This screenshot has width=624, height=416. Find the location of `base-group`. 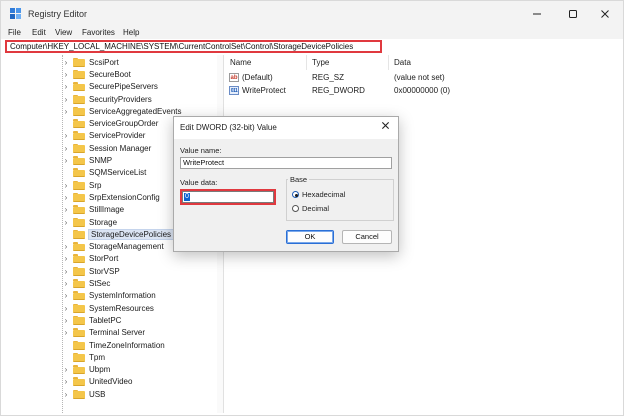

base-group is located at coordinates (340, 200).